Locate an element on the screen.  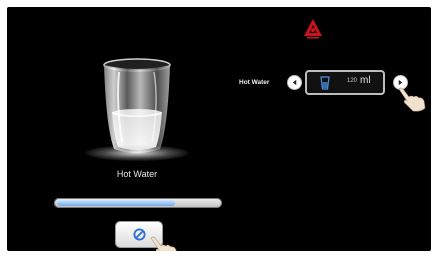
previous-button is located at coordinates (294, 82).